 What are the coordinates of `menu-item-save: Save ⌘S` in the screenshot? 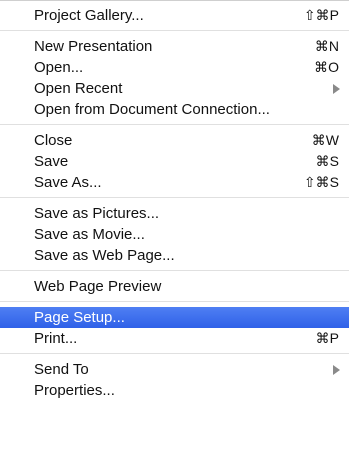 It's located at (174, 161).